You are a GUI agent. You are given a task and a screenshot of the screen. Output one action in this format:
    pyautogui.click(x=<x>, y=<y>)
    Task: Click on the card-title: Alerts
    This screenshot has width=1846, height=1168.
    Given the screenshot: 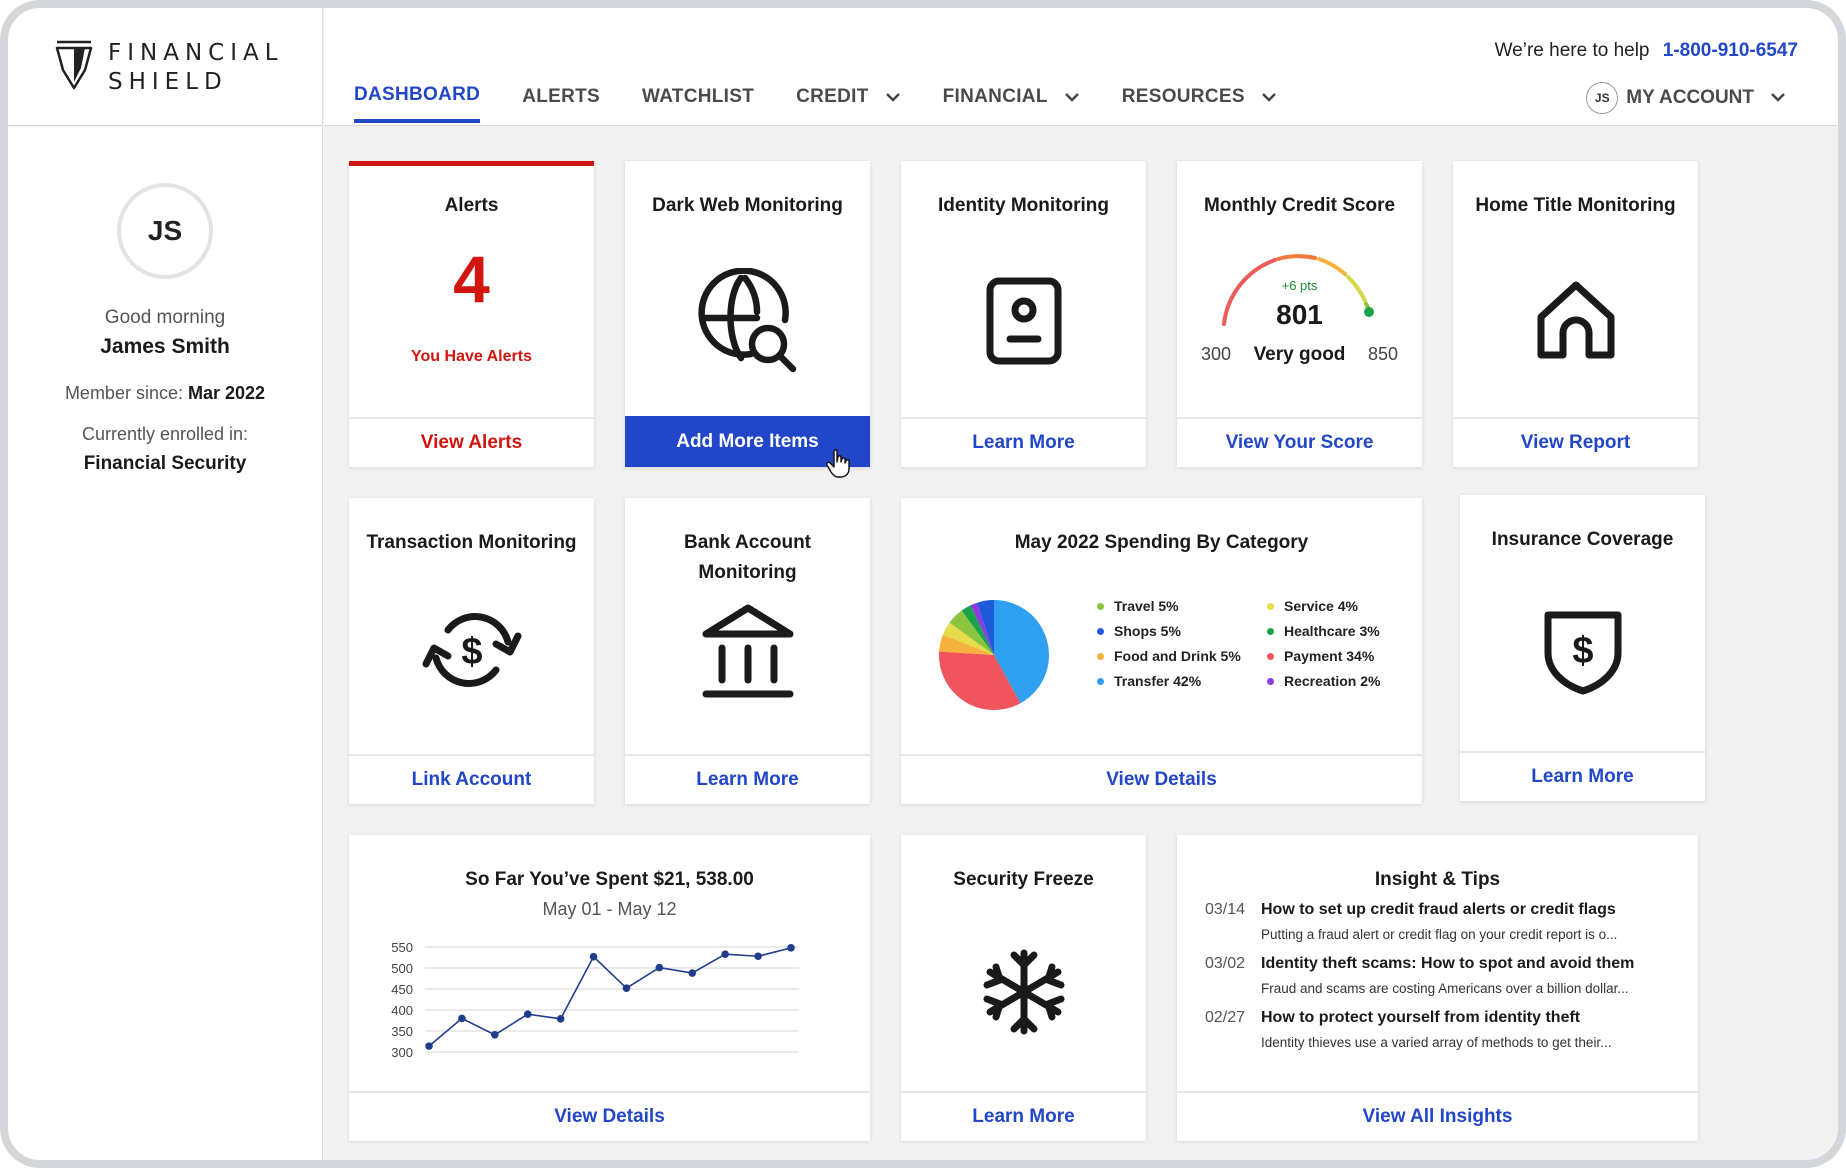 What is the action you would take?
    pyautogui.click(x=471, y=205)
    